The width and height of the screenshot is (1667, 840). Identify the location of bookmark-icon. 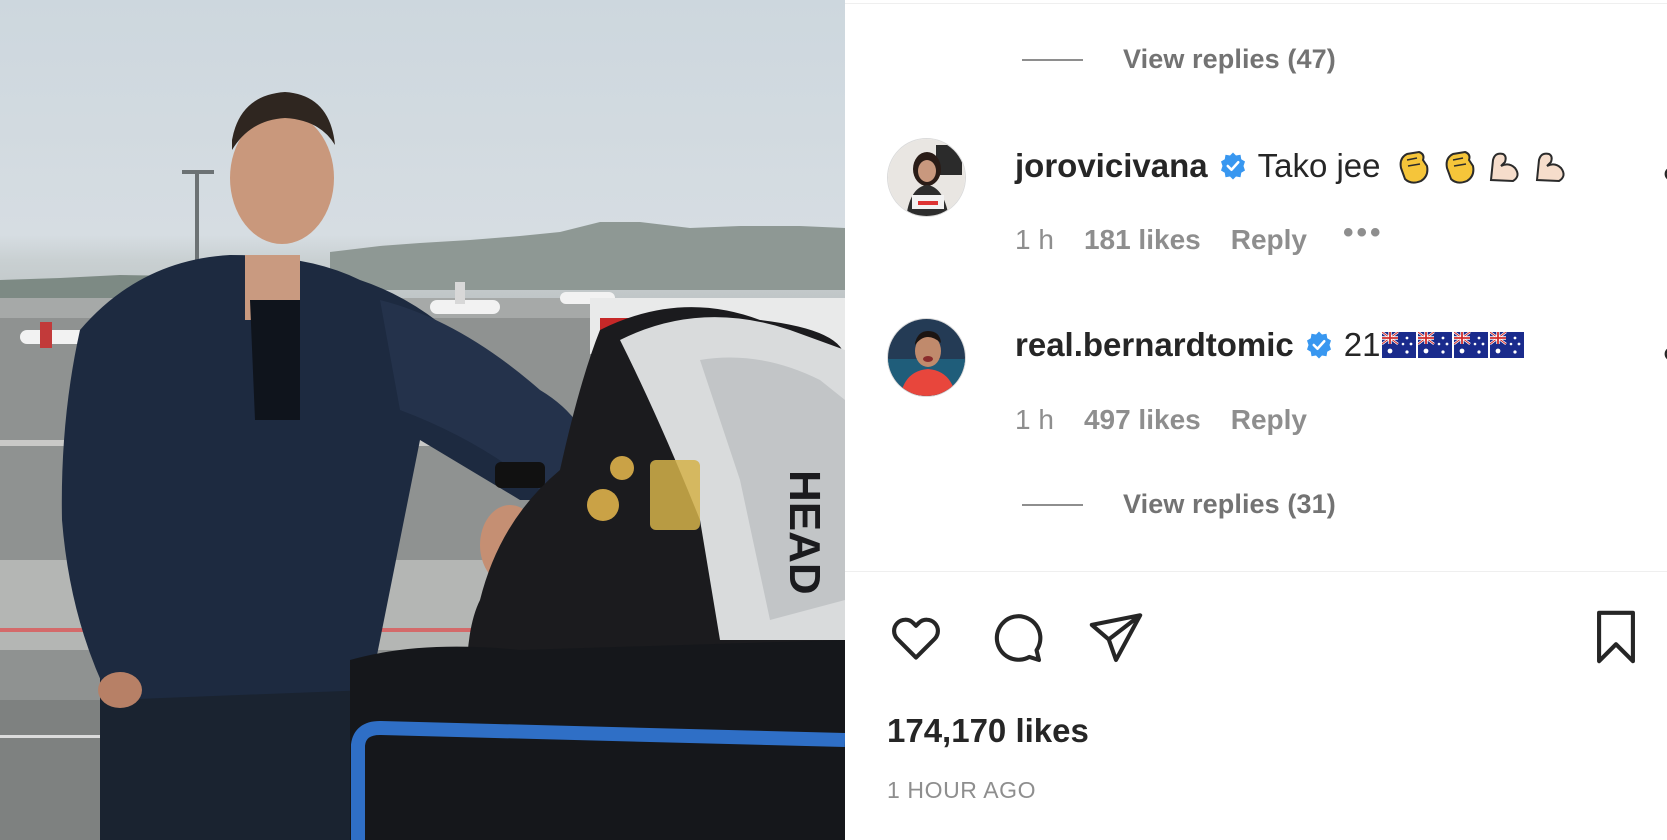
(1616, 637).